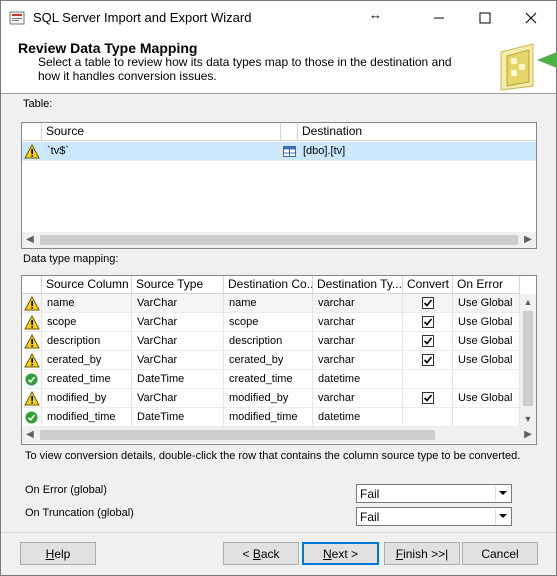  What do you see at coordinates (486, 379) in the screenshot?
I see `mapping-row-on-error` at bounding box center [486, 379].